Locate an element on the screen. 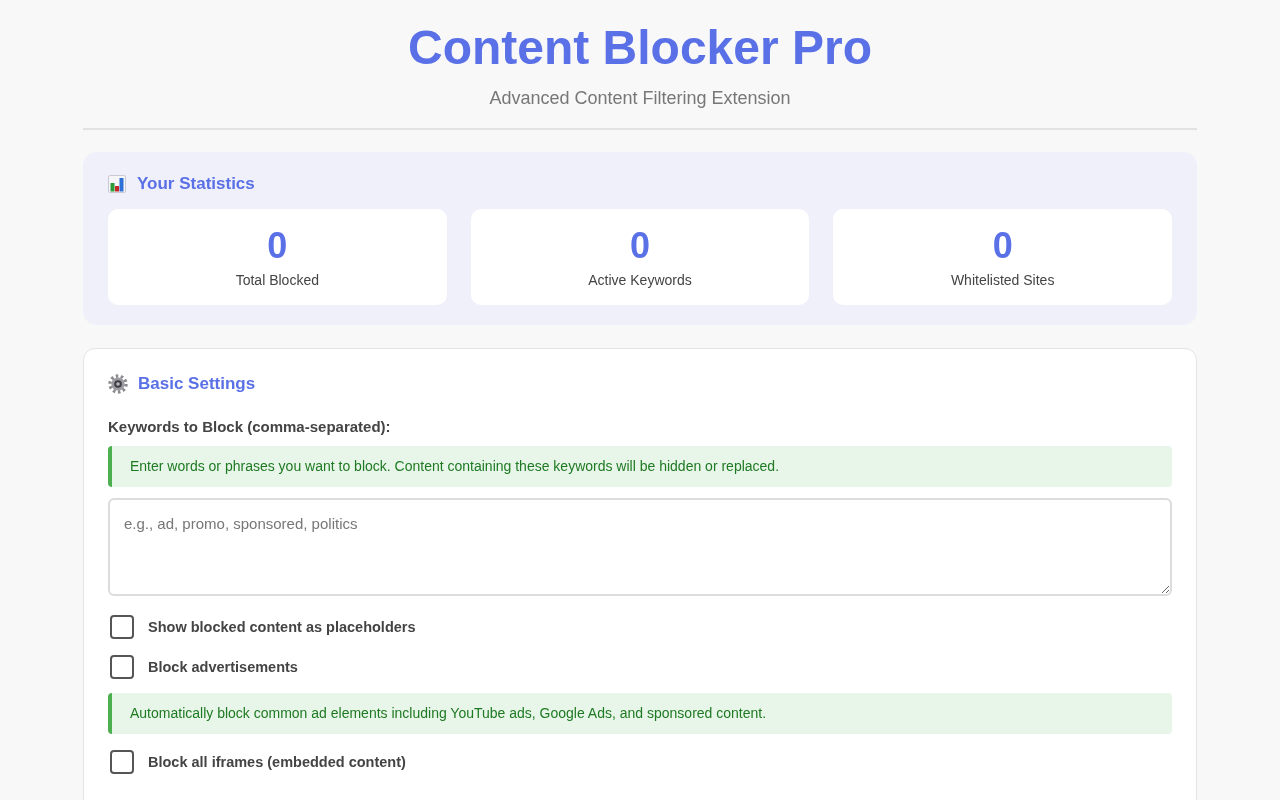 This screenshot has height=800, width=1280. gear-icon is located at coordinates (118, 384).